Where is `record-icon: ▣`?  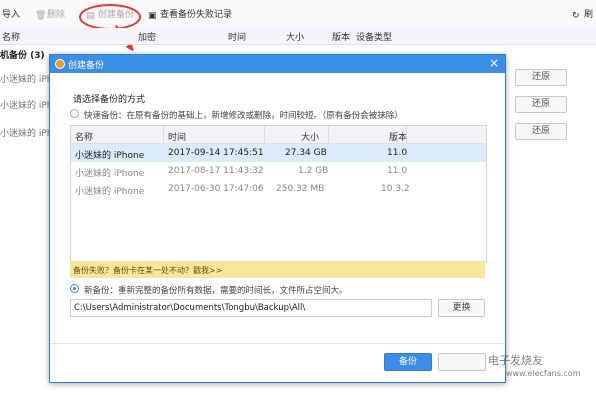 record-icon: ▣ is located at coordinates (152, 16).